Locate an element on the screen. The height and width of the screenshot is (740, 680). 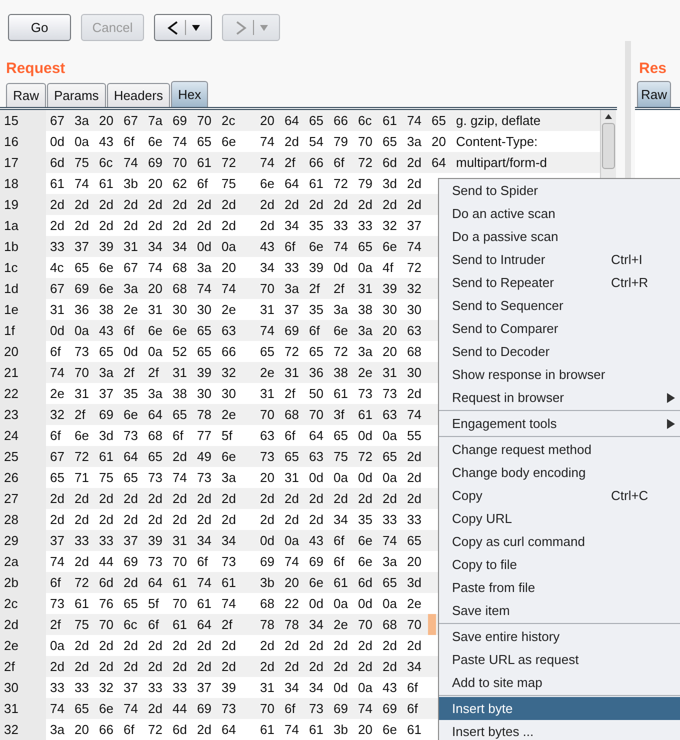
hex-cell-text: 0d is located at coordinates (316, 477).